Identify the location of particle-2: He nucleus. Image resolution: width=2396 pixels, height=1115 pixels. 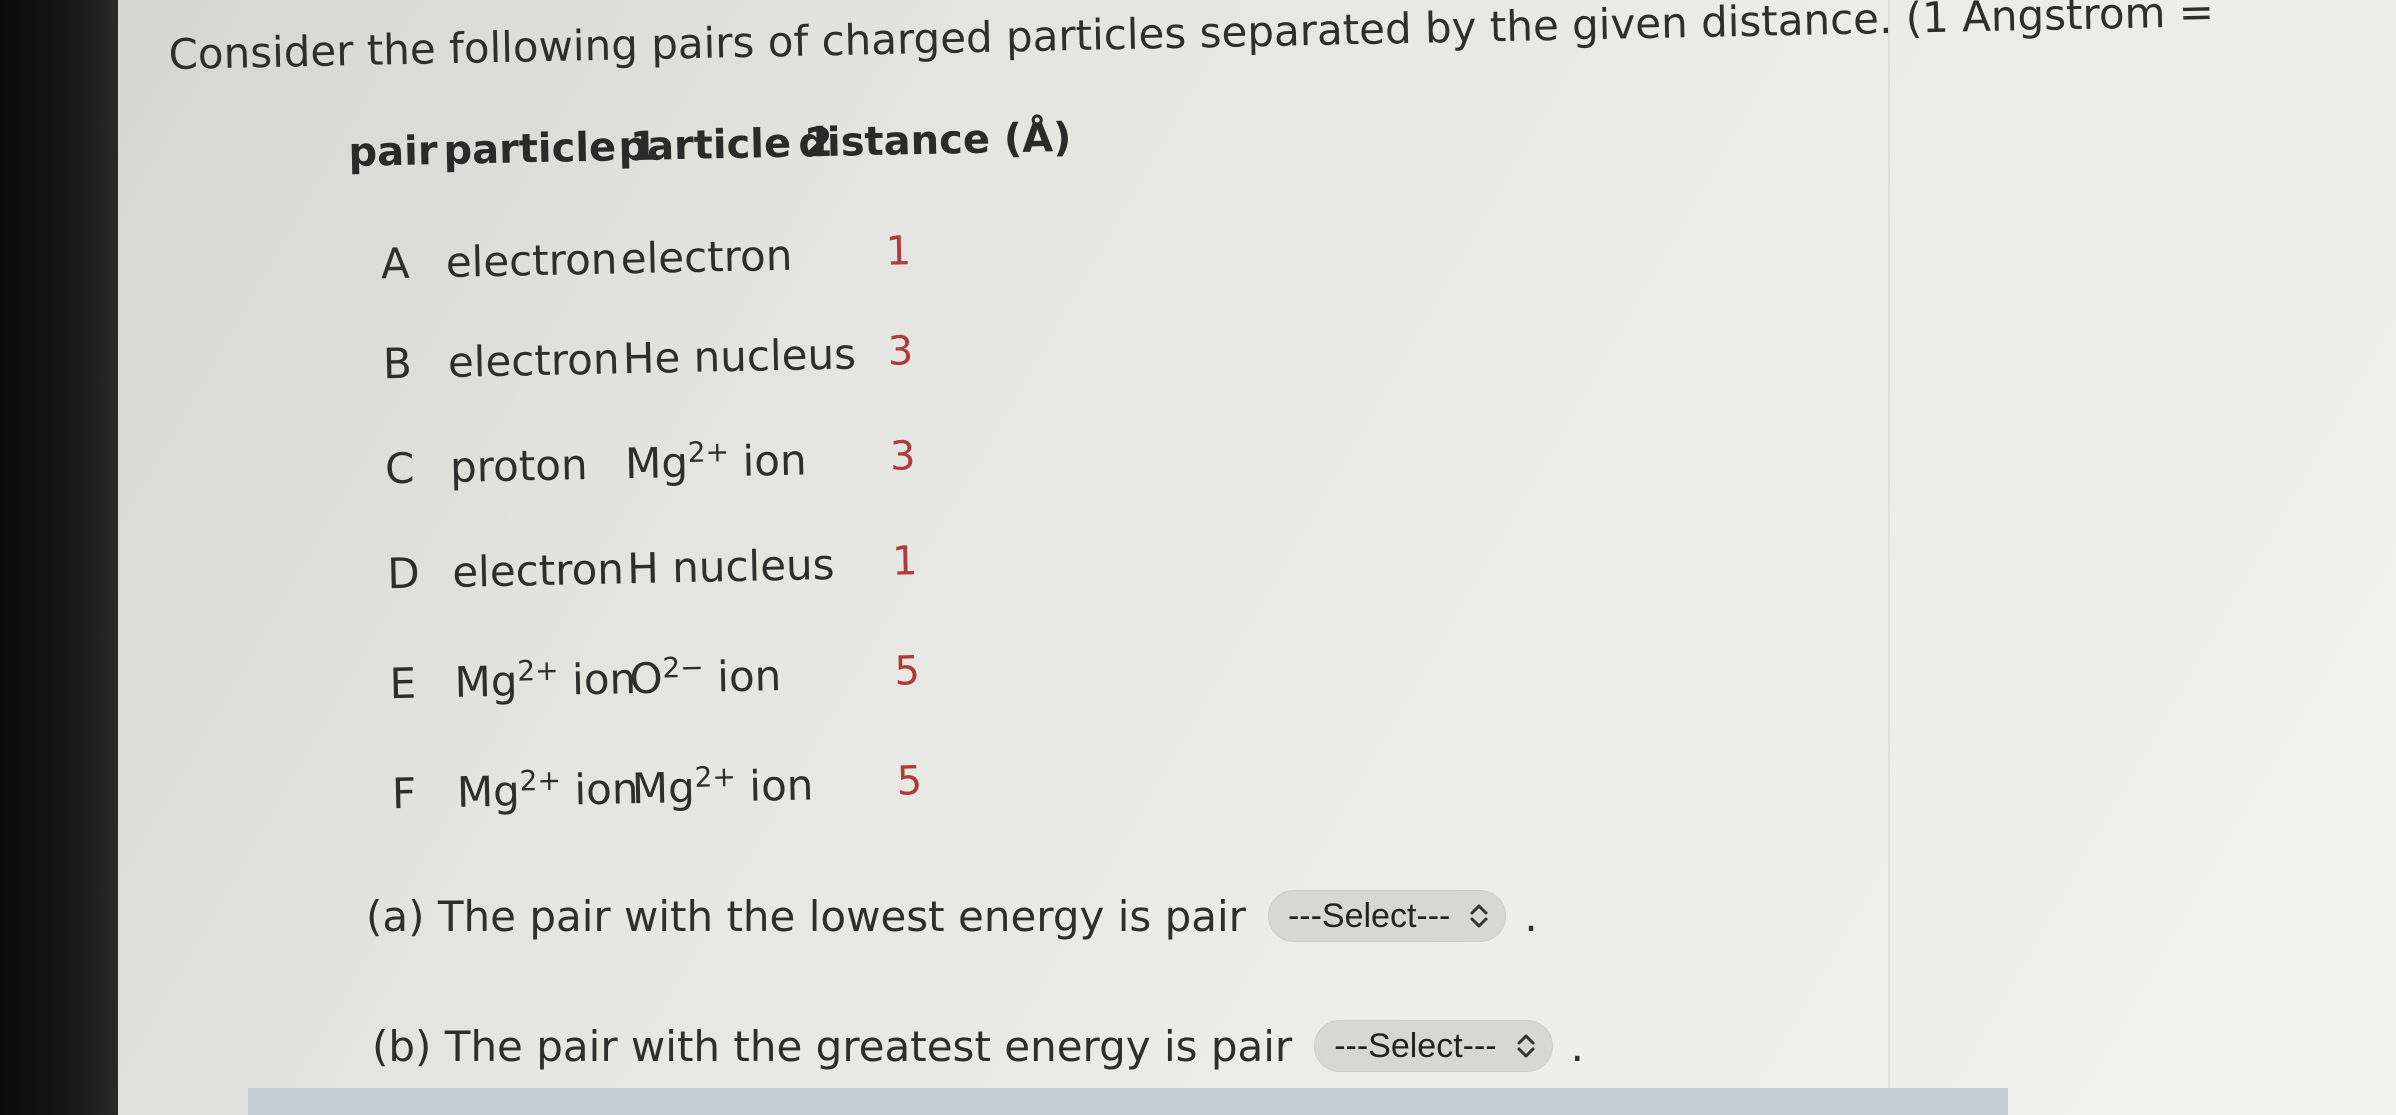
(739, 356).